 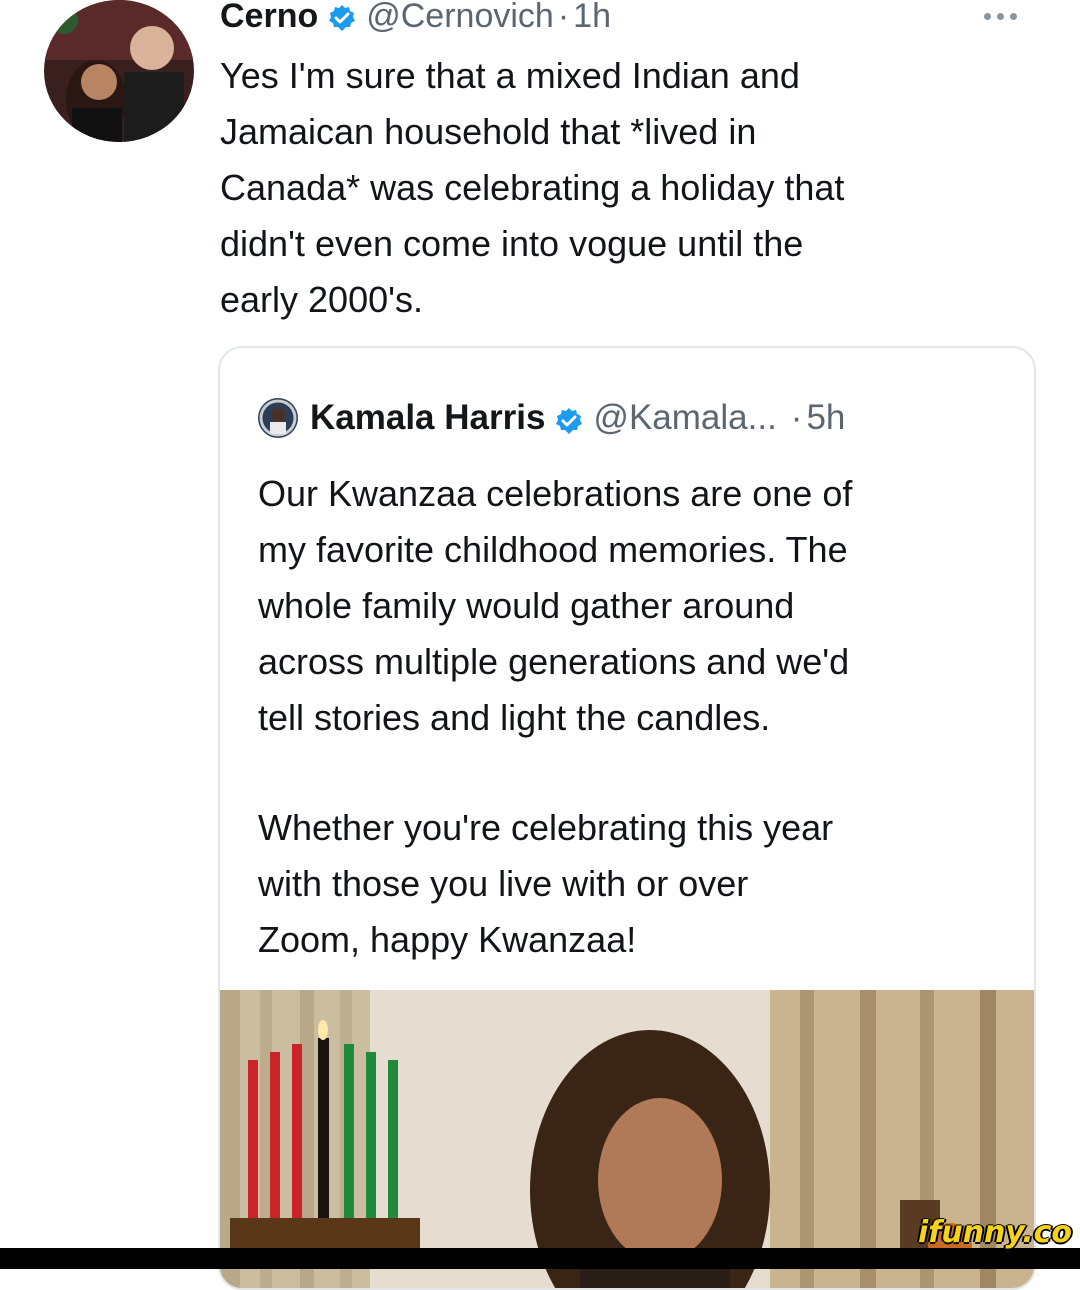 What do you see at coordinates (269, 18) in the screenshot?
I see `author-name: Cerno` at bounding box center [269, 18].